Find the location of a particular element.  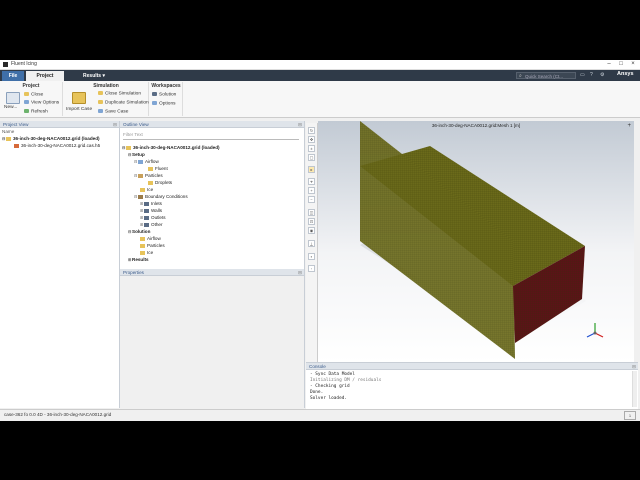

console-line: Initializing DM / residuals is located at coordinates (346, 380).